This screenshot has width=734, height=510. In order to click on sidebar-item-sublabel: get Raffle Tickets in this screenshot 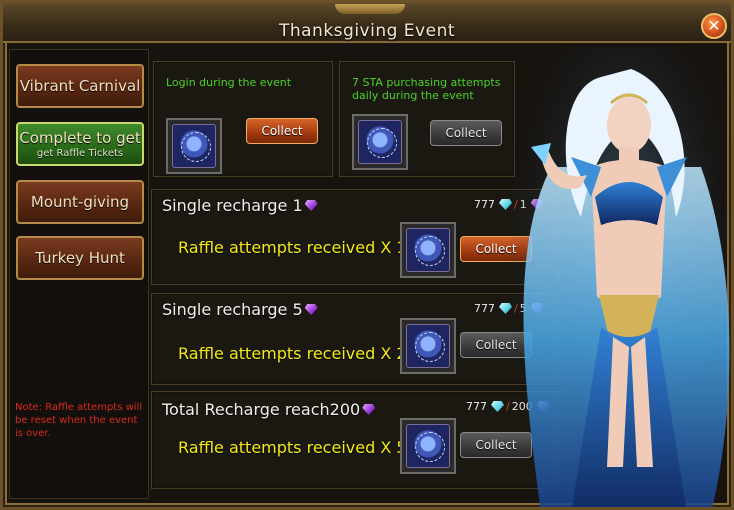, I will do `click(80, 153)`.